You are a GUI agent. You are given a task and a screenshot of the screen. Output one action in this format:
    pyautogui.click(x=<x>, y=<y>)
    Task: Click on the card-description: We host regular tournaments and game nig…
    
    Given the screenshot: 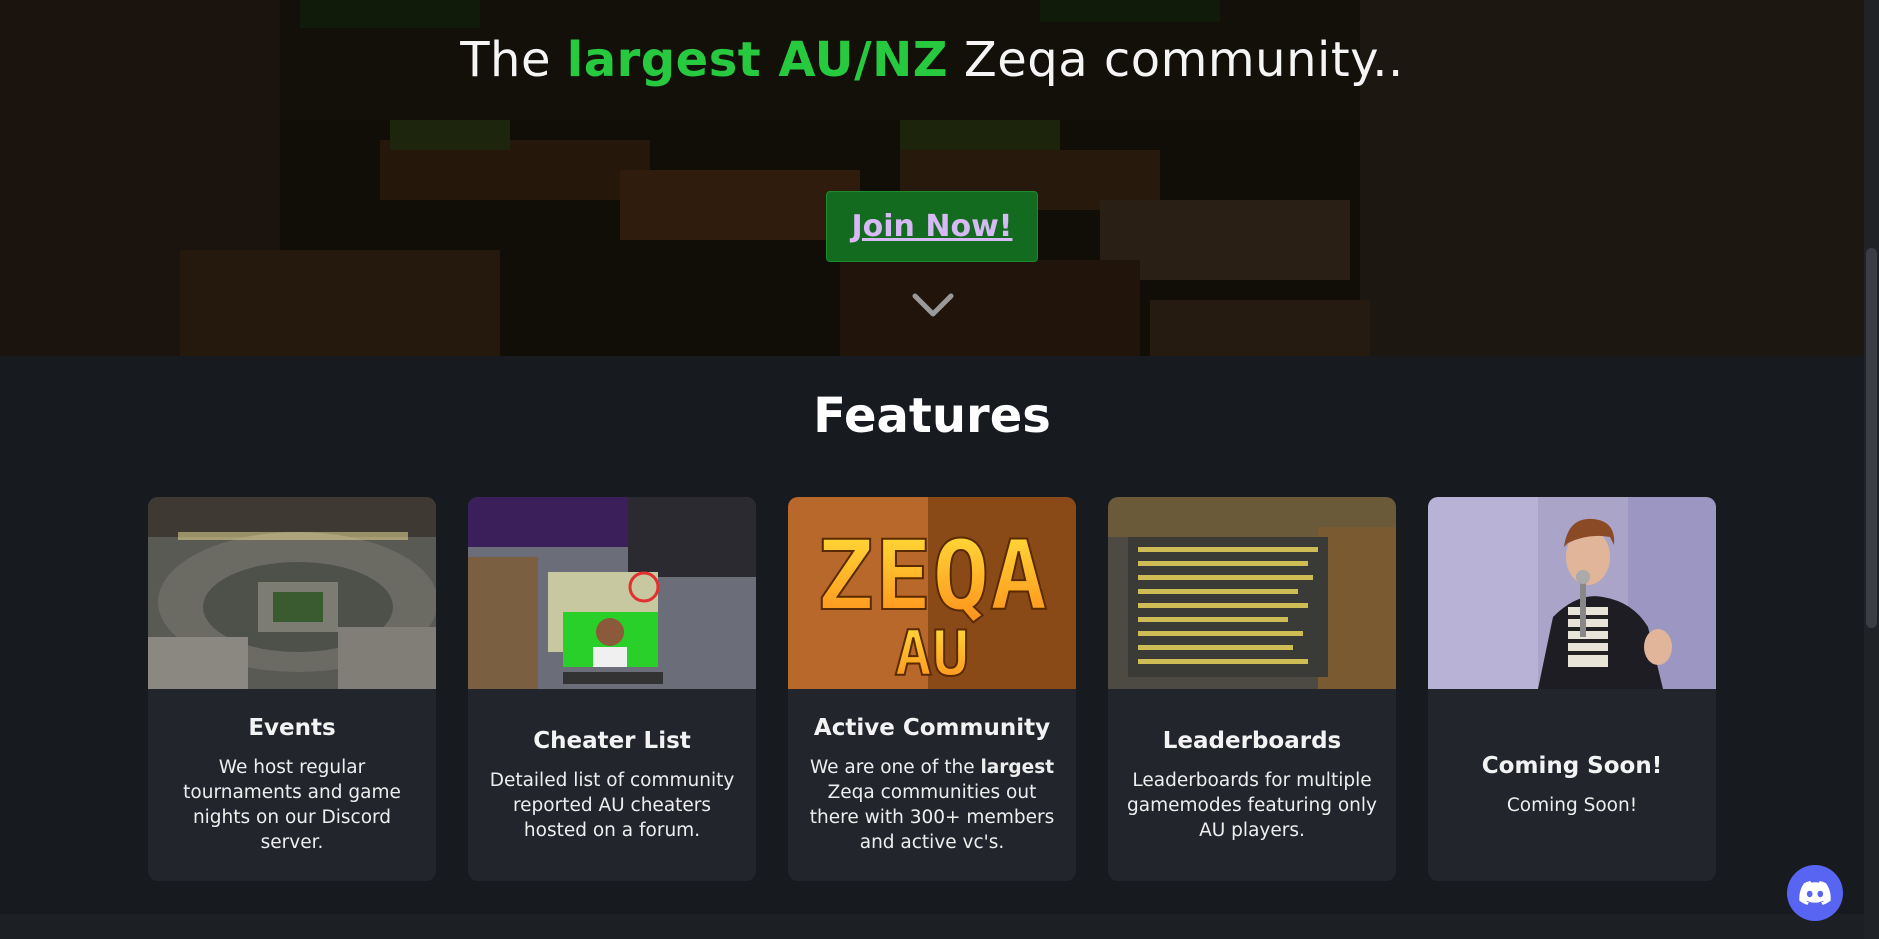 What is the action you would take?
    pyautogui.click(x=292, y=805)
    